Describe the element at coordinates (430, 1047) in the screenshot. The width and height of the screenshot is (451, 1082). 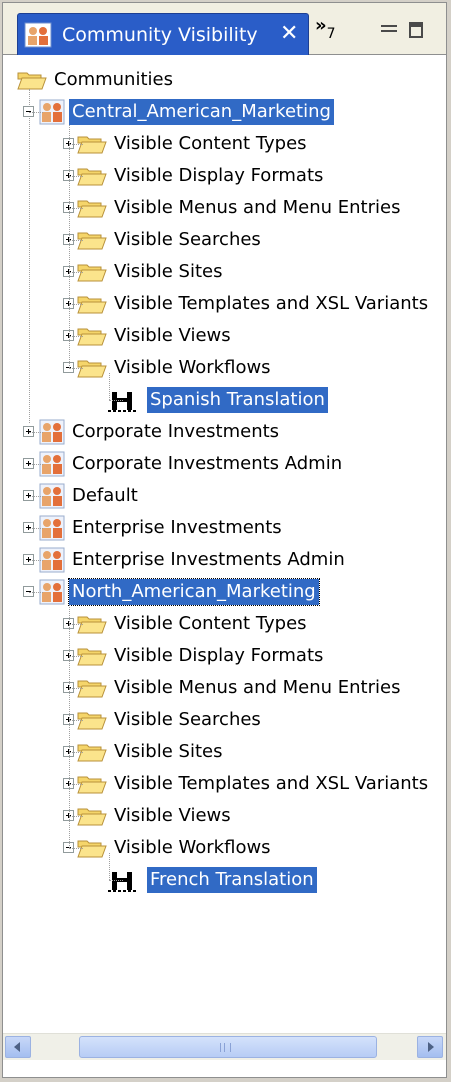
I see `scroll-right-button` at that location.